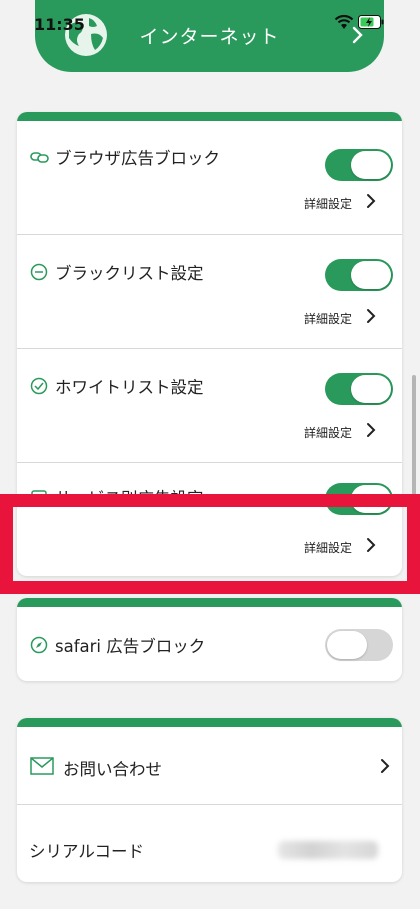 The height and width of the screenshot is (909, 420). Describe the element at coordinates (87, 851) in the screenshot. I see `row-label: シリアルコード` at that location.